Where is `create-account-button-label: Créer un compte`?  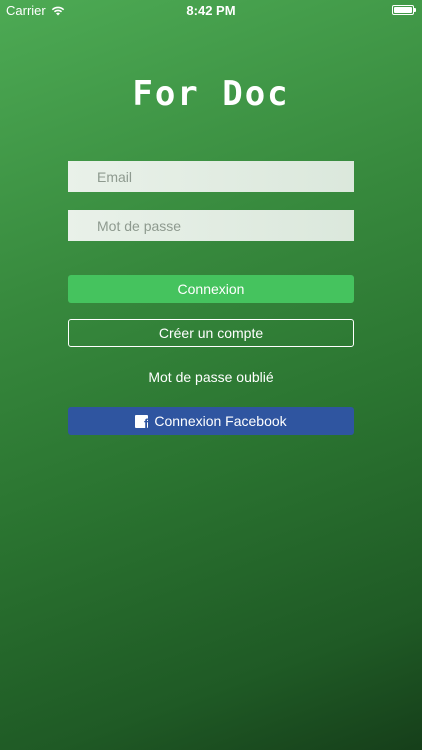
create-account-button-label: Créer un compte is located at coordinates (211, 333).